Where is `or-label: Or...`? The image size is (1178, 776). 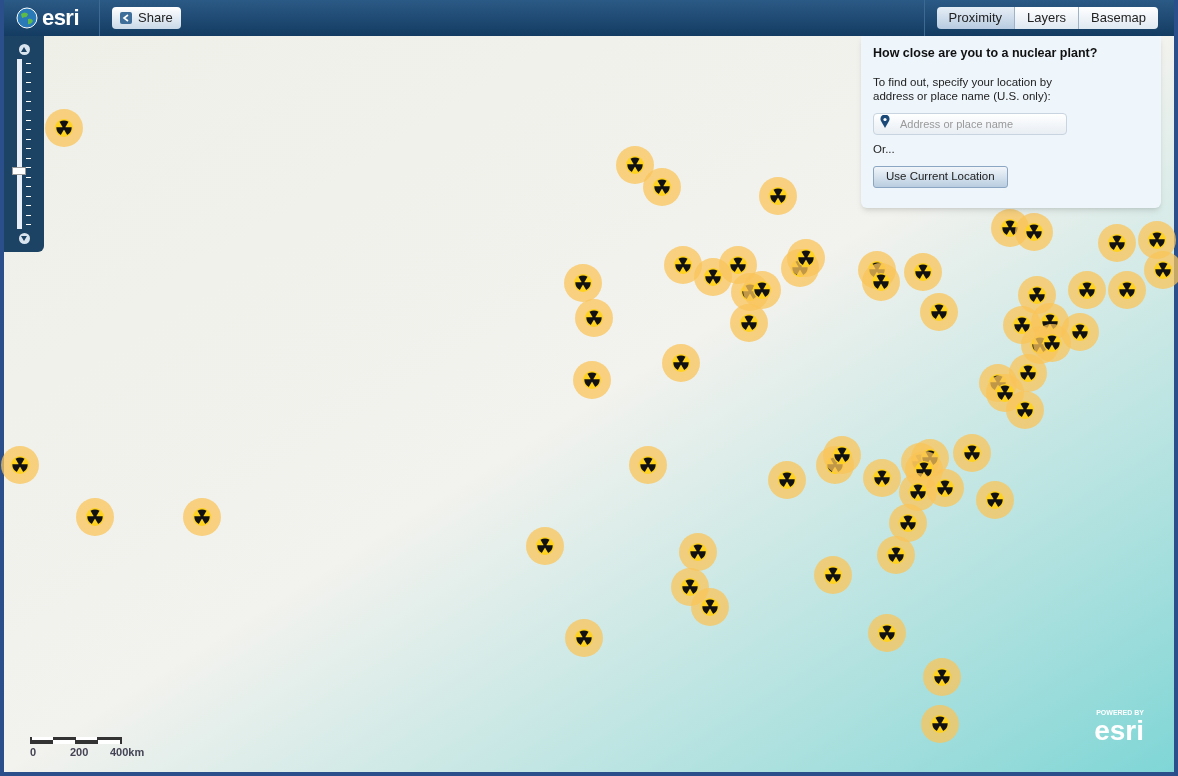 or-label: Or... is located at coordinates (884, 149).